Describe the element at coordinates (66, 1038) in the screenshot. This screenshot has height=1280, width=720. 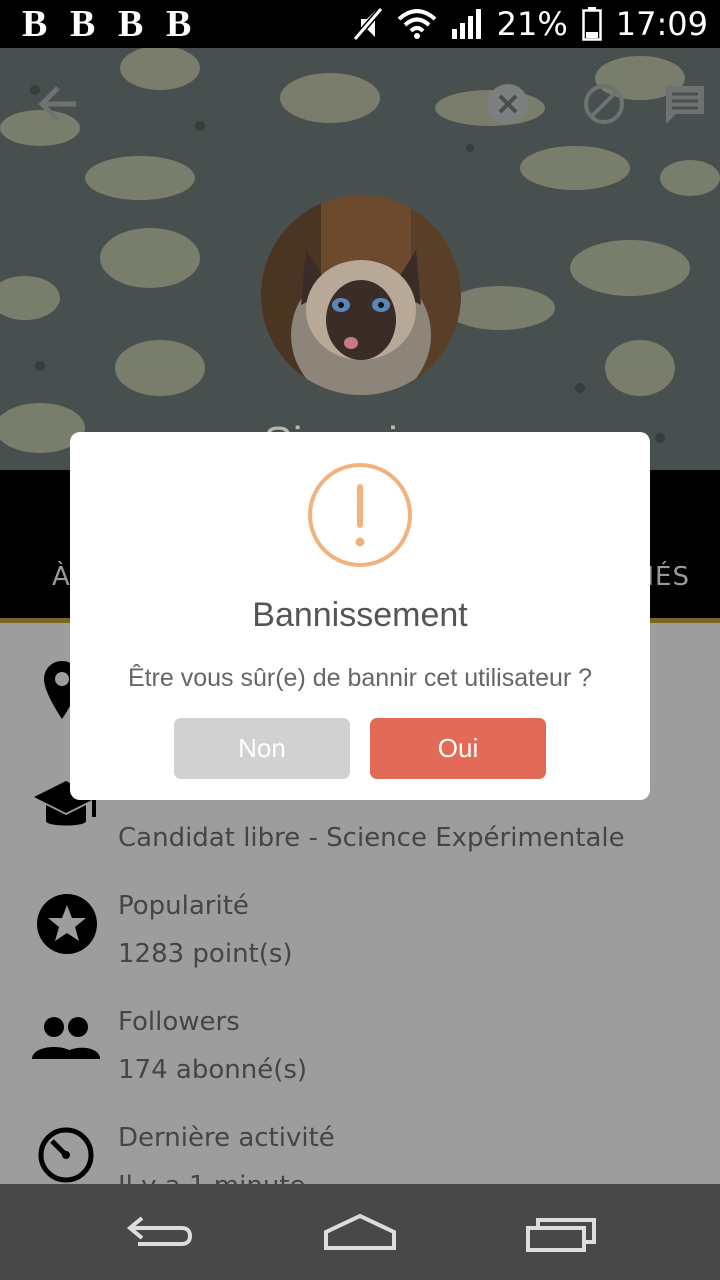
I see `followers-icon` at that location.